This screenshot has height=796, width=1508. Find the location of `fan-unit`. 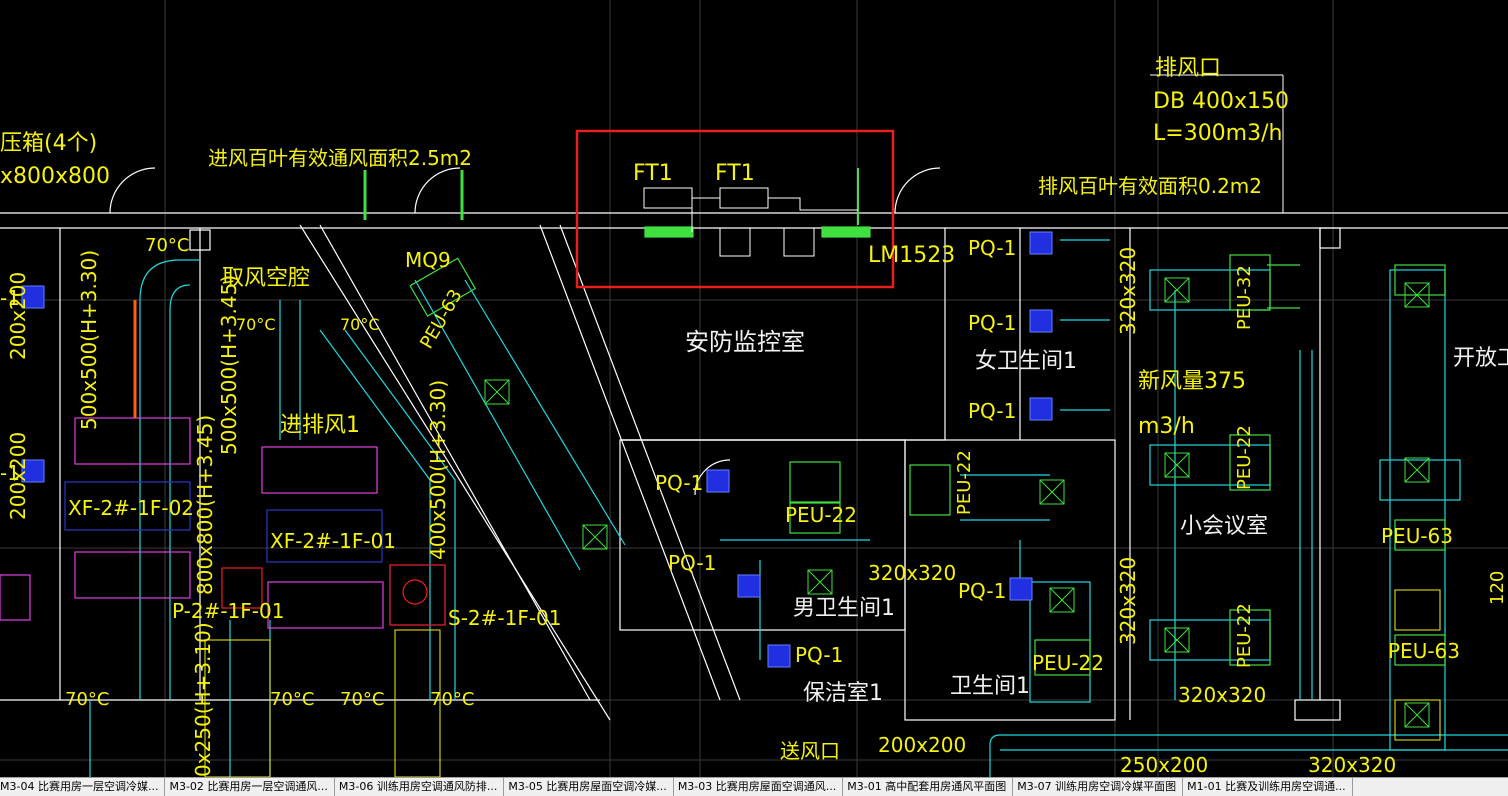

fan-unit is located at coordinates (289, 463).